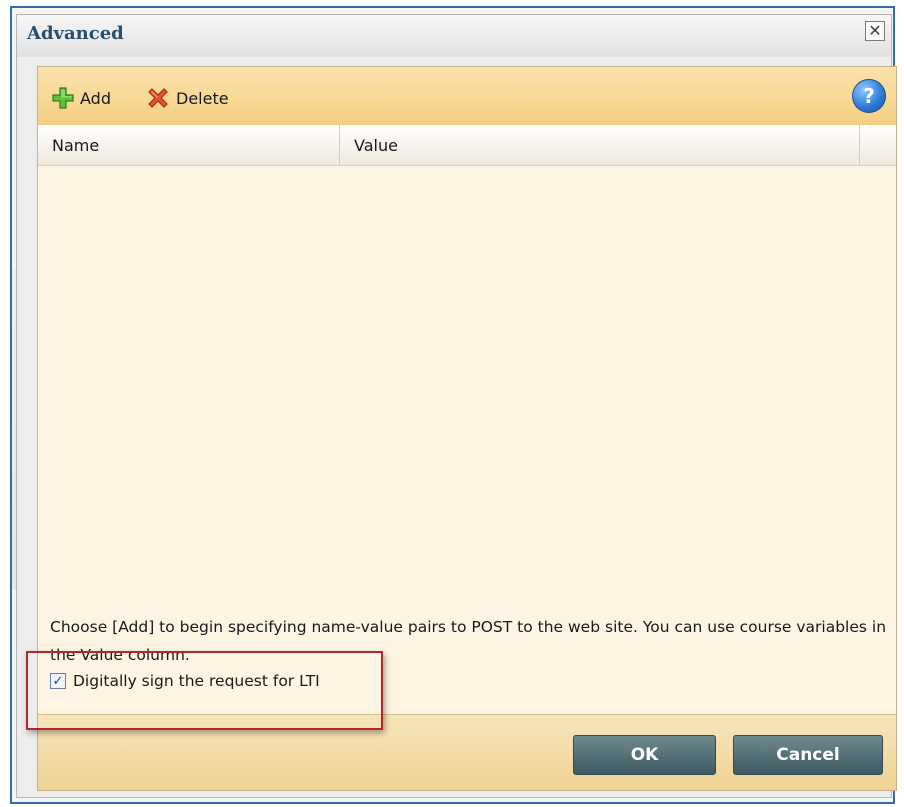 The image size is (904, 807). I want to click on delete-label: Delete, so click(202, 98).